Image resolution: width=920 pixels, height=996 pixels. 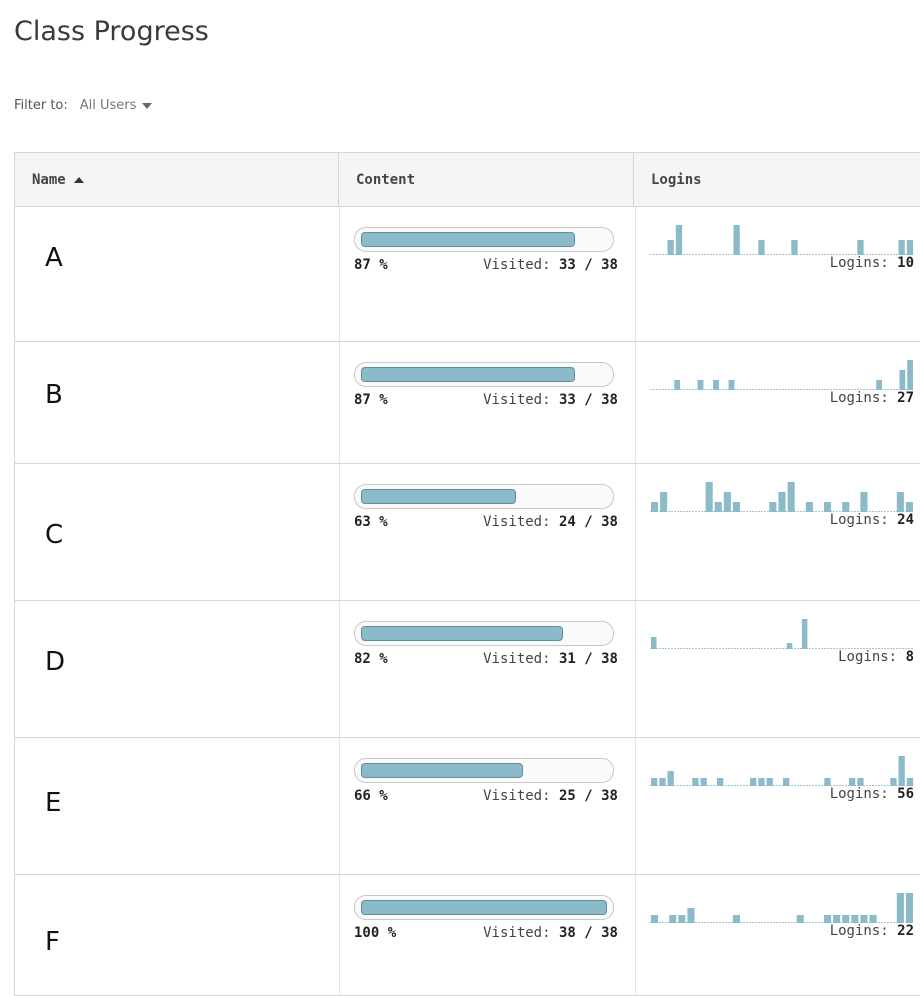 I want to click on student-name: B, so click(x=54, y=395).